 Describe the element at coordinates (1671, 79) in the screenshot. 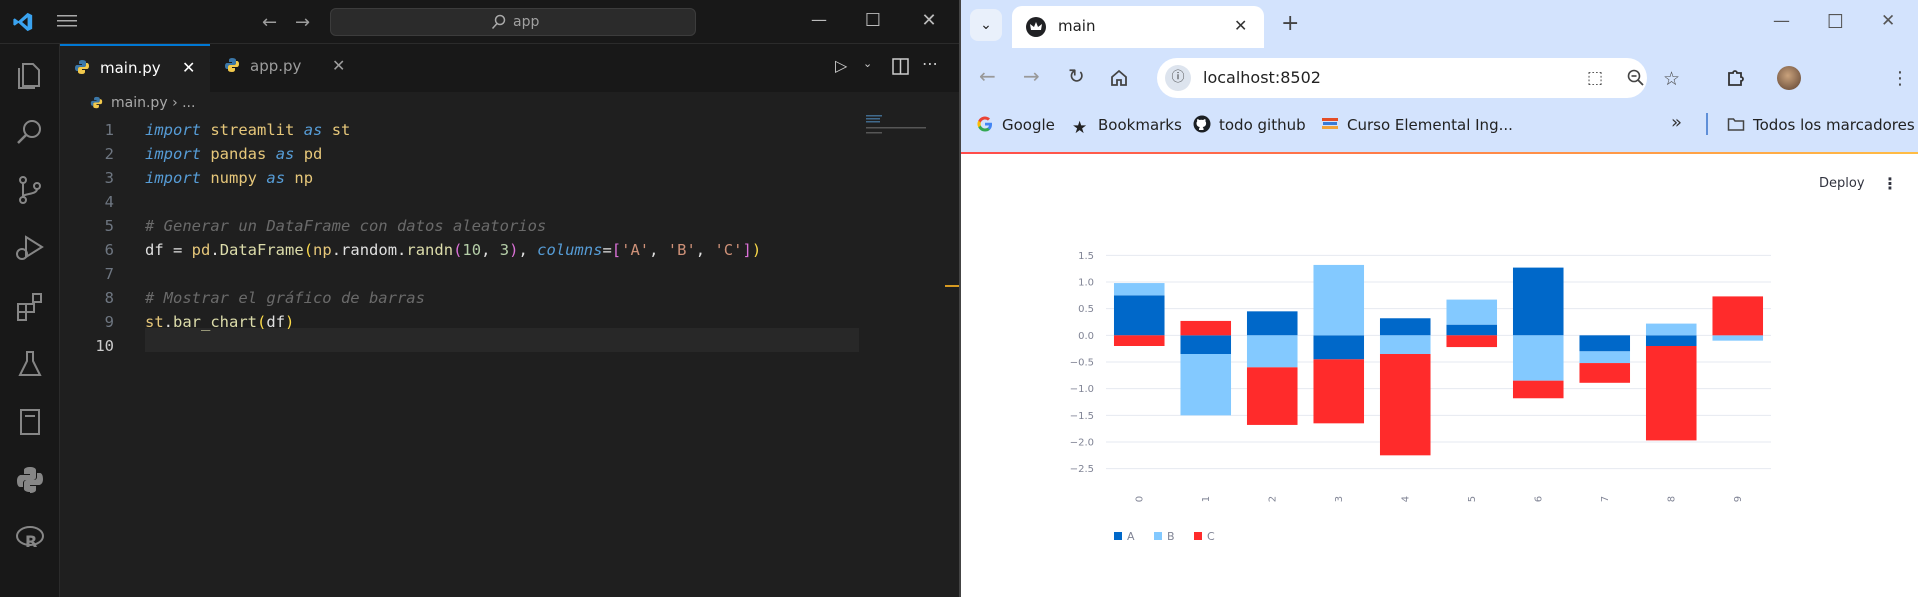

I see `bookmark-star-icon: ☆` at that location.